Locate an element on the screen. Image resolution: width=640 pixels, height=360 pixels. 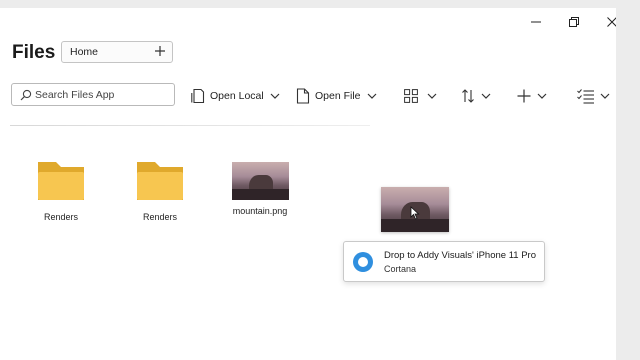
restore-button is located at coordinates (574, 22).